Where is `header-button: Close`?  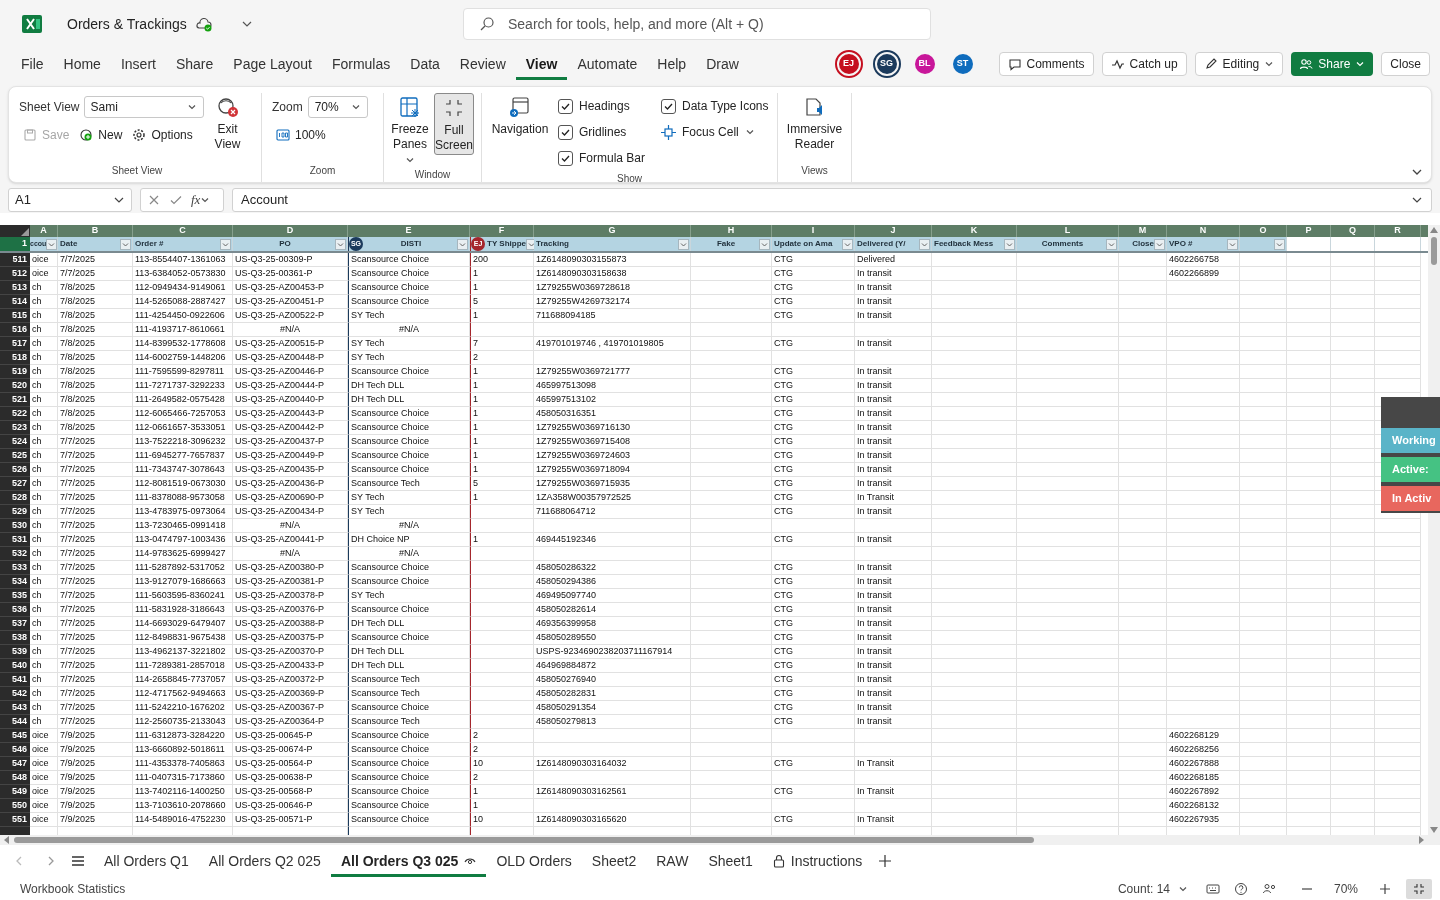
header-button: Close is located at coordinates (1405, 64).